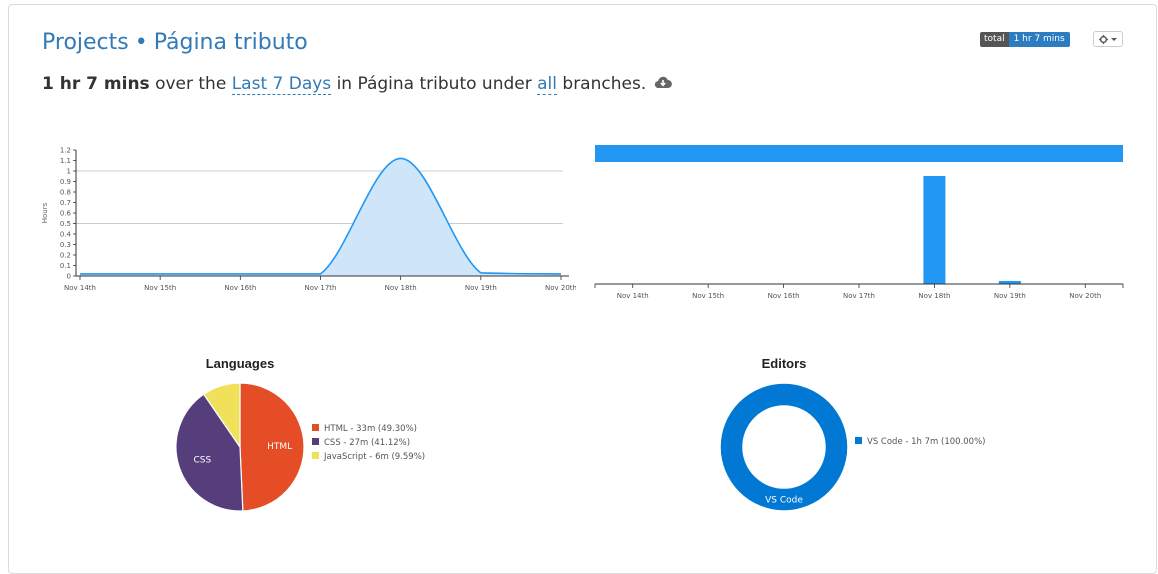  I want to click on slice-label: VS Code, so click(784, 501).